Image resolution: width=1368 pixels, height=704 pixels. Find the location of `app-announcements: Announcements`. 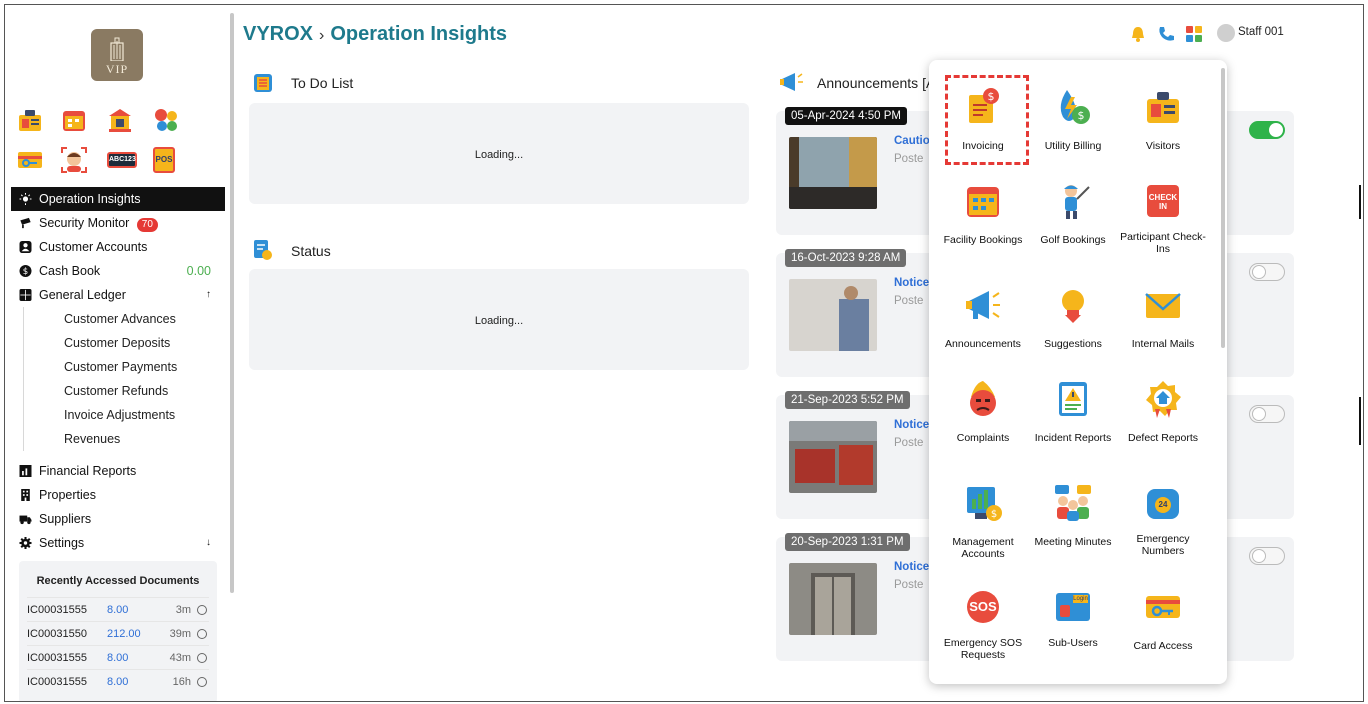

app-announcements: Announcements is located at coordinates (983, 317).